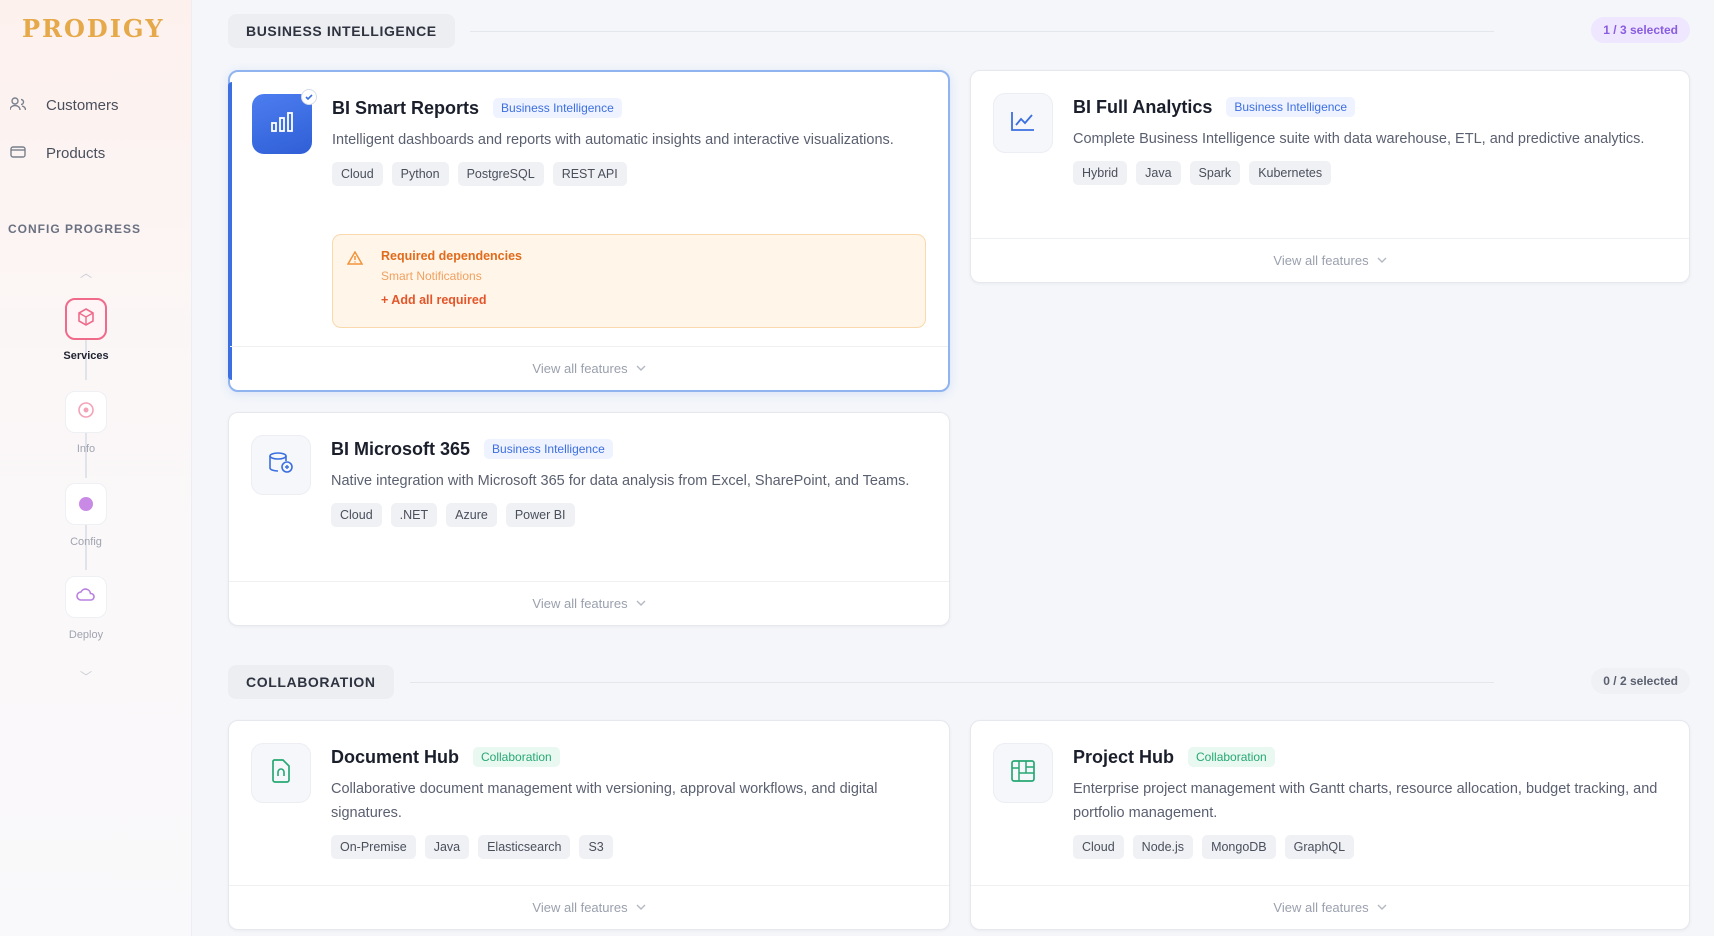  What do you see at coordinates (86, 356) in the screenshot?
I see `step-label-services: Services` at bounding box center [86, 356].